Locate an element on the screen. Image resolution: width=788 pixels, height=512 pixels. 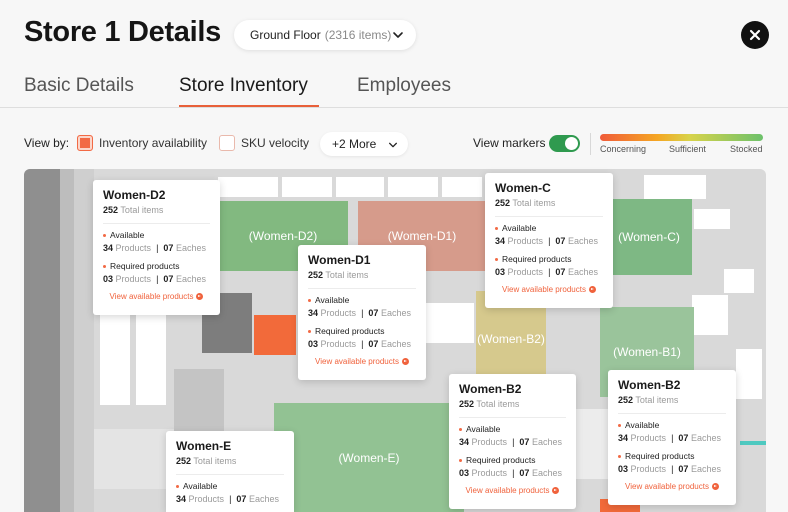
close-button is located at coordinates (755, 35).